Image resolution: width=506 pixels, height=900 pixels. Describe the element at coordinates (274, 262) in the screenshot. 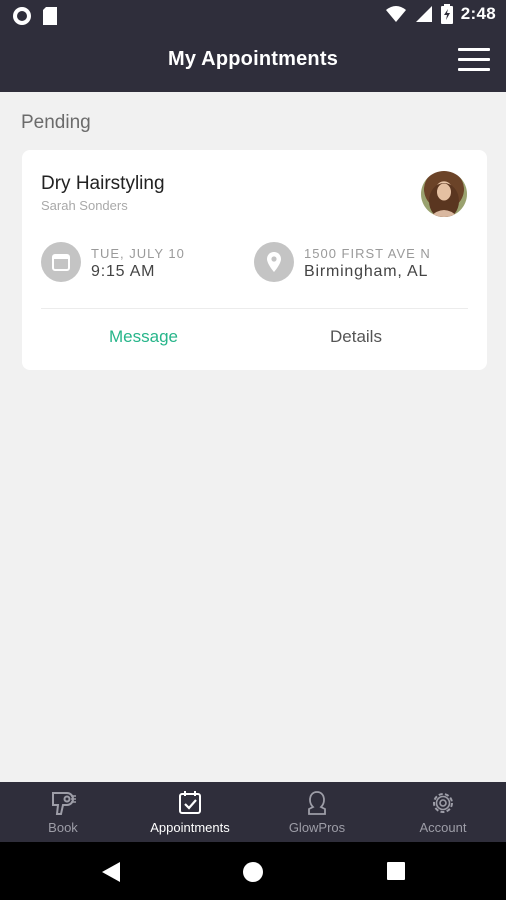

I see `location-pin-icon` at that location.